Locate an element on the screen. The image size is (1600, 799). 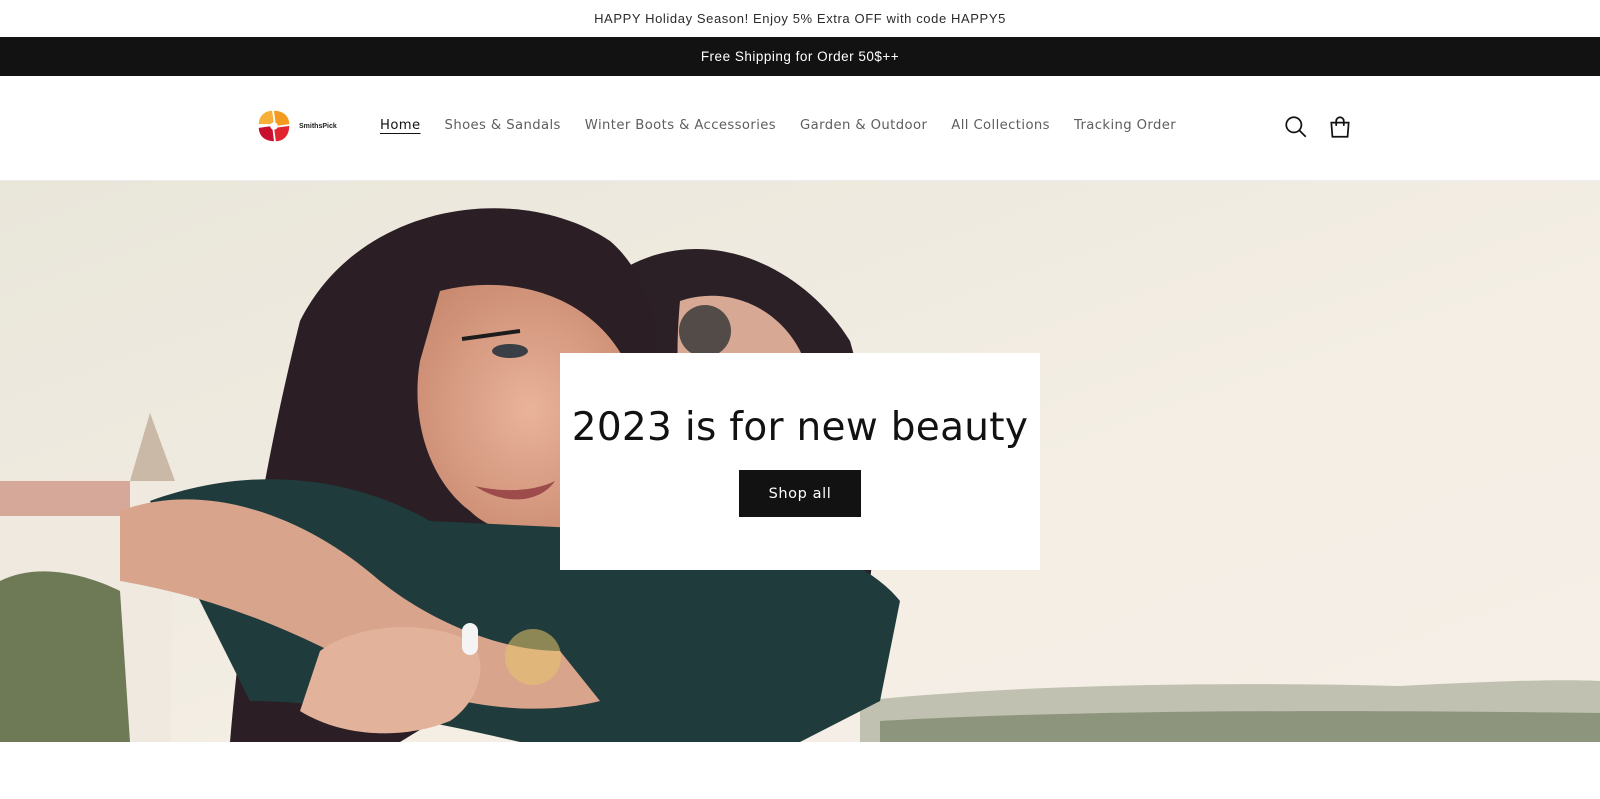
nav-all-collections: All Collections is located at coordinates (1000, 125).